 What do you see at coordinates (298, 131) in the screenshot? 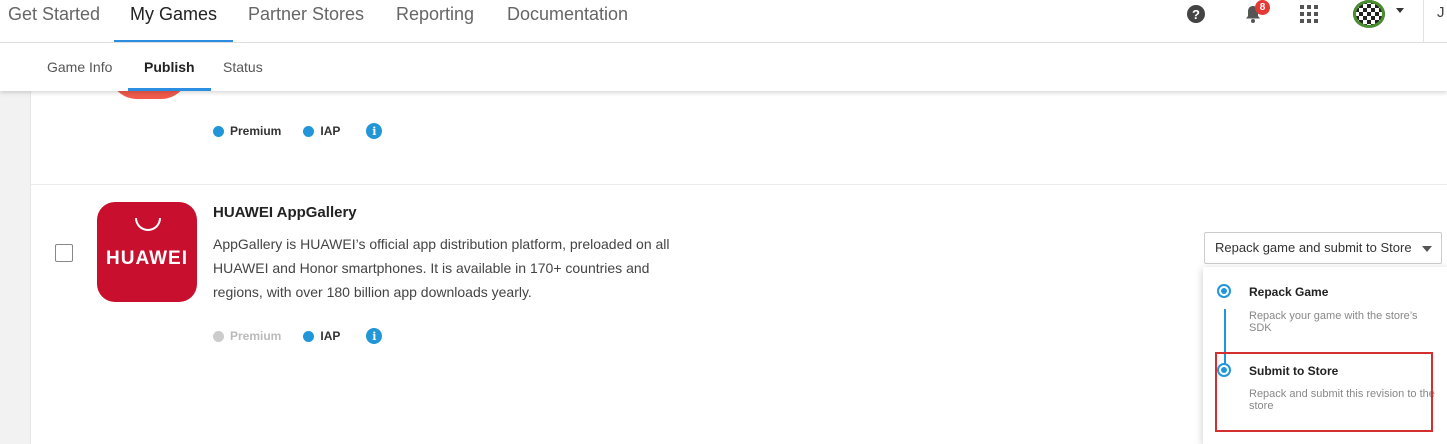
I see `previous-store-tags: Premium IAP i` at bounding box center [298, 131].